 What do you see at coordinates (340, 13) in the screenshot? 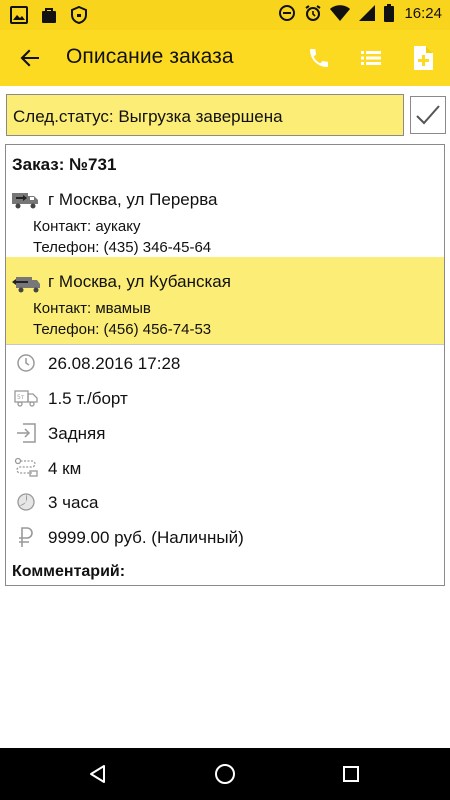
I see `wifi-icon` at bounding box center [340, 13].